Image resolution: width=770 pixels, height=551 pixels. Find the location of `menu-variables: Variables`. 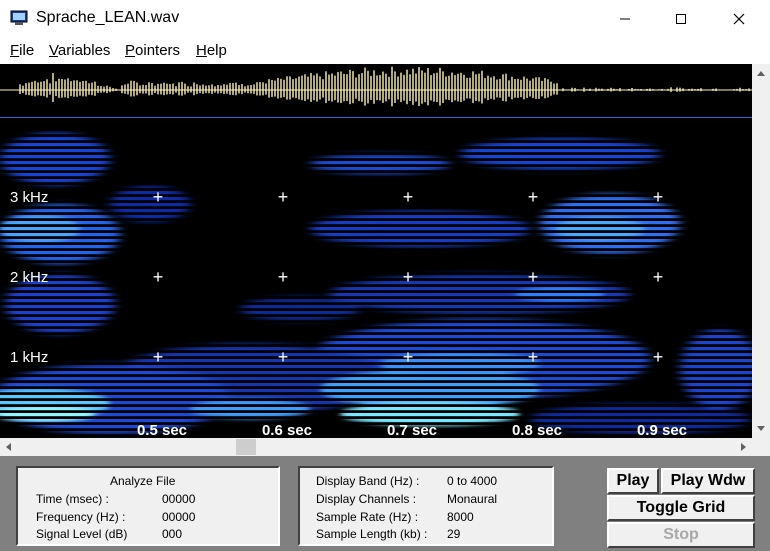

menu-variables: Variables is located at coordinates (79, 50).